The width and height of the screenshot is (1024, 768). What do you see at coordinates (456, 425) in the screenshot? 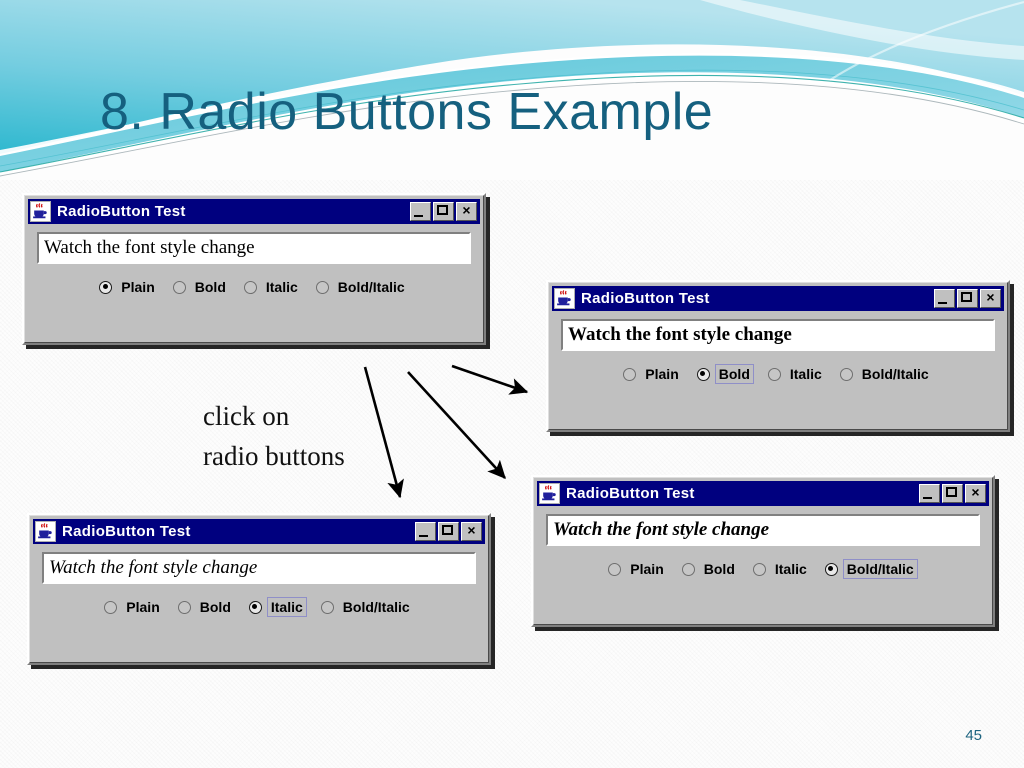
I see `arrow-to-bolditalic-window` at bounding box center [456, 425].